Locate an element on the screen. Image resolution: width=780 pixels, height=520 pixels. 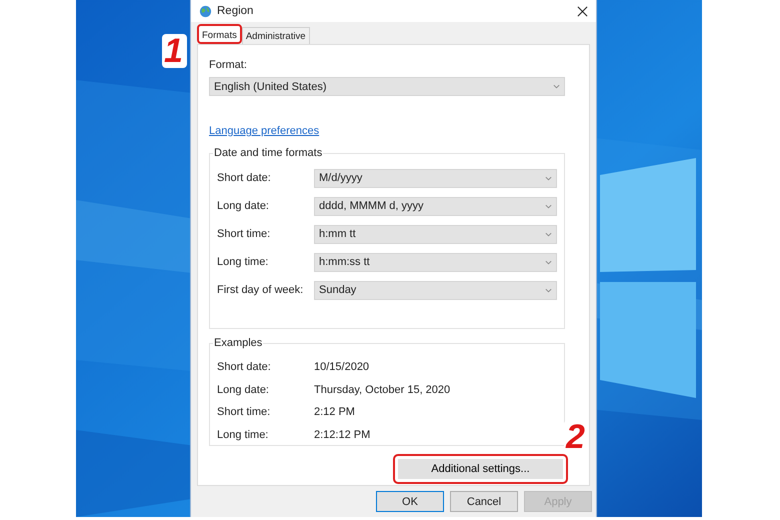
format-dropdown: Sunday is located at coordinates (435, 290).